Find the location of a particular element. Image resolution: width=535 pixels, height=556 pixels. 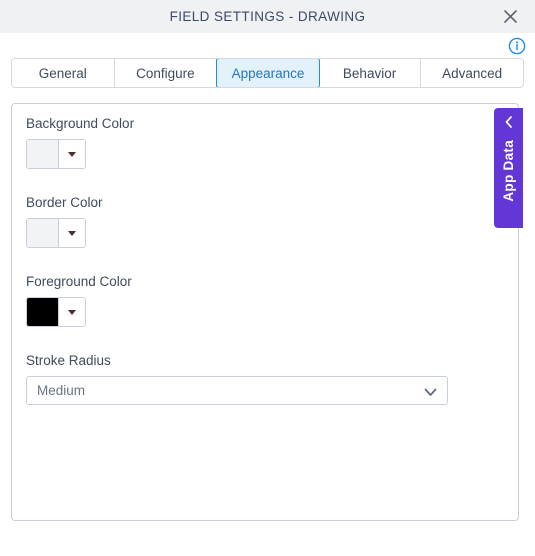

field-stroke-radius: Stroke Radius Medium is located at coordinates (265, 379).